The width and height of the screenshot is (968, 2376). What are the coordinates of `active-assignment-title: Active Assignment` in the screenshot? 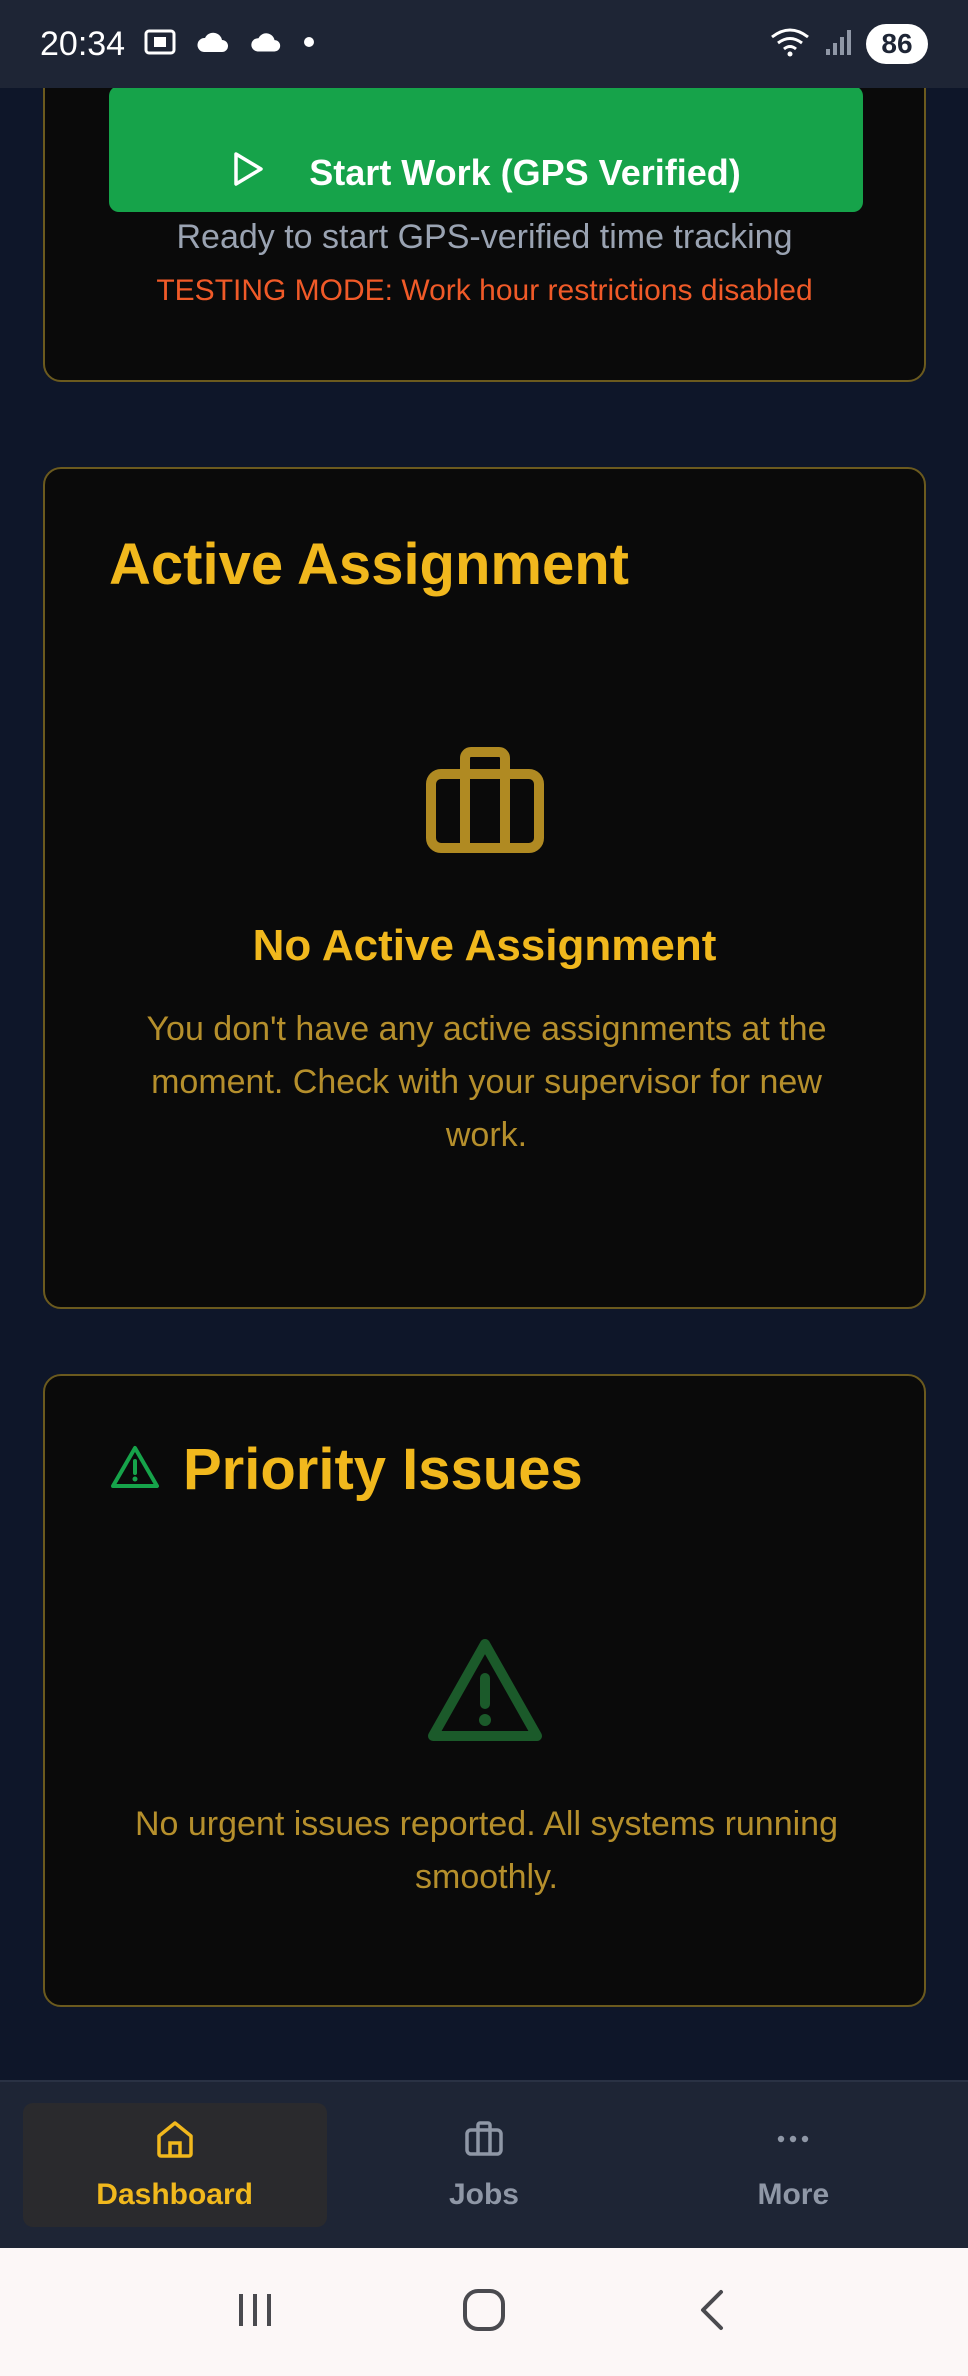 It's located at (369, 564).